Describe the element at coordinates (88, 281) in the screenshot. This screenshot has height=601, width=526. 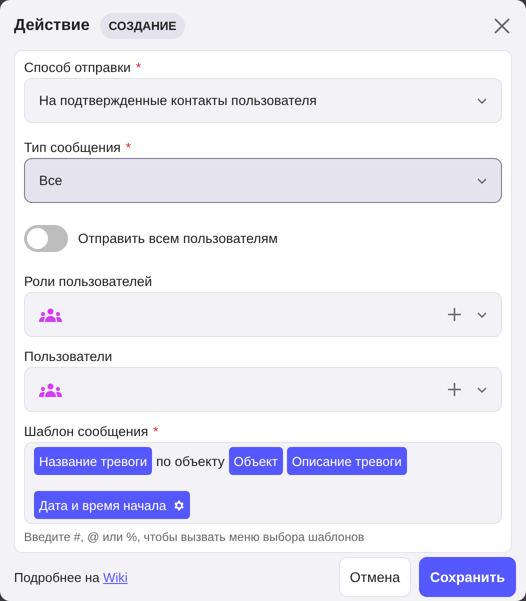
I see `field-label: Роли пользователей` at that location.